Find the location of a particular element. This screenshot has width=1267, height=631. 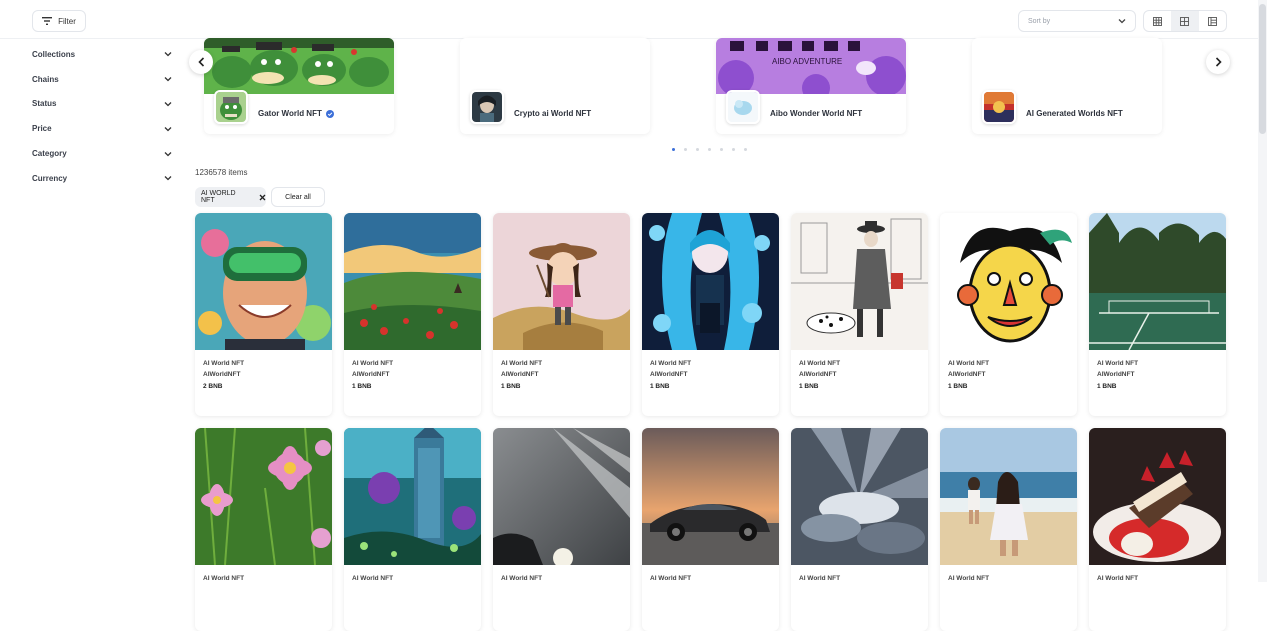

chevron-right-icon is located at coordinates (1218, 62).